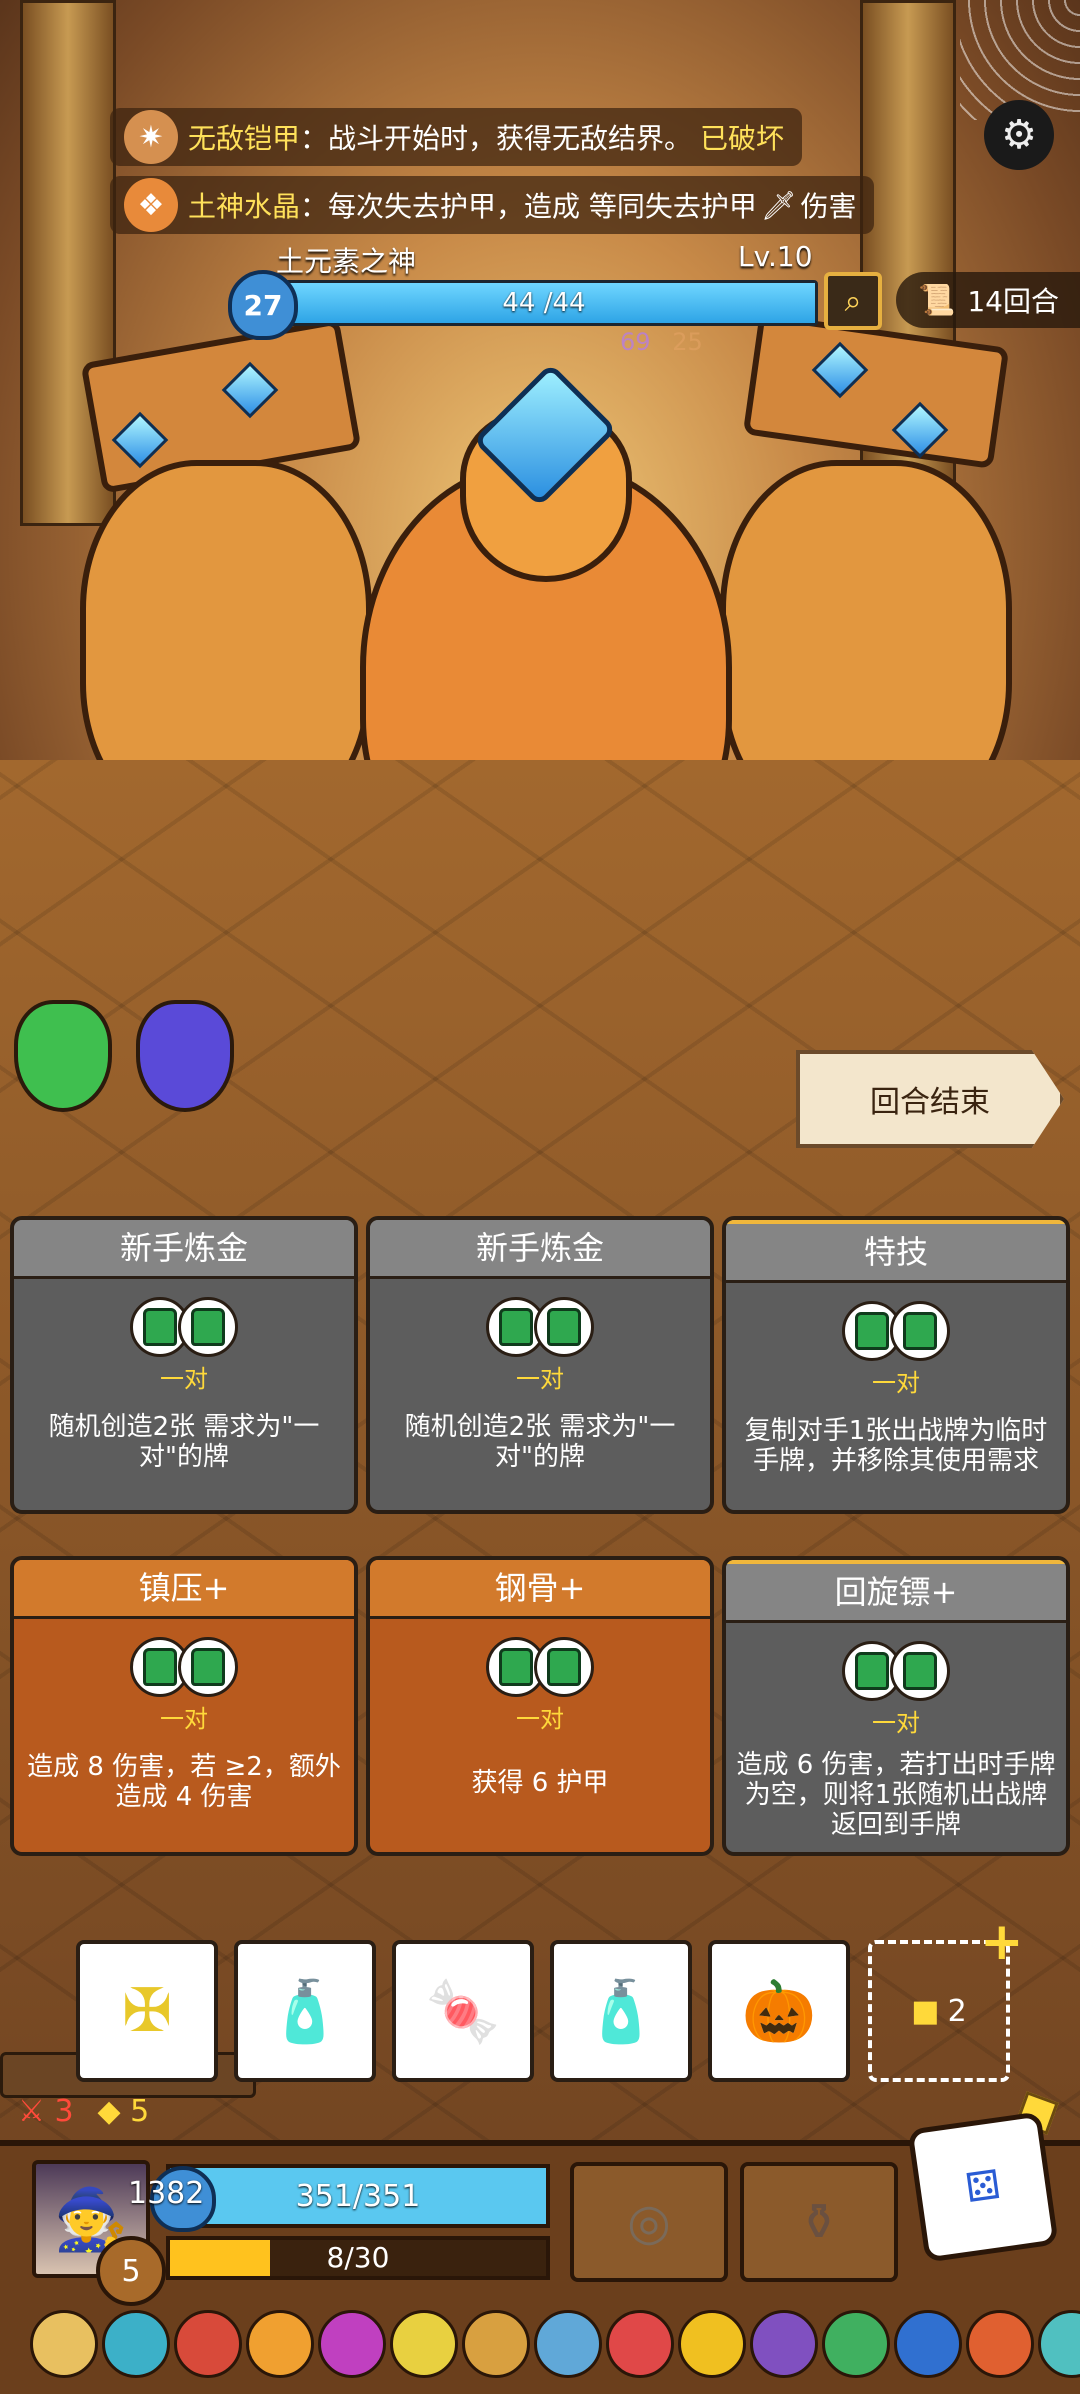 Image resolution: width=1080 pixels, height=2394 pixels. I want to click on card-title: 新手炼金, so click(184, 1249).